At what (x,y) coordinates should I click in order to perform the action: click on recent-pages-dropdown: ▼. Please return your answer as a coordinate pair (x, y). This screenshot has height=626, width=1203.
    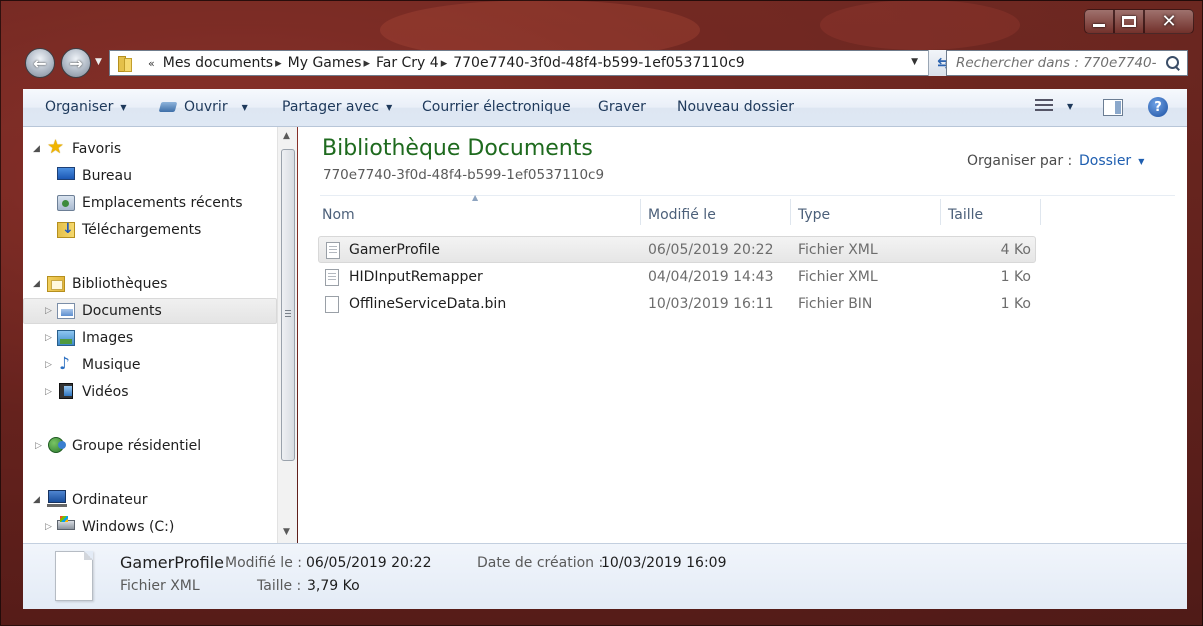
    Looking at the image, I should click on (98, 62).